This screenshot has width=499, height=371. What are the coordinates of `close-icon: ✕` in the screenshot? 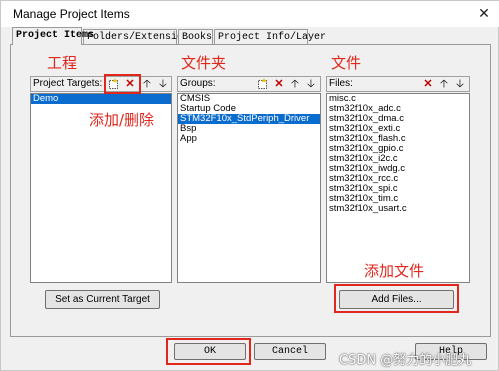 It's located at (484, 13).